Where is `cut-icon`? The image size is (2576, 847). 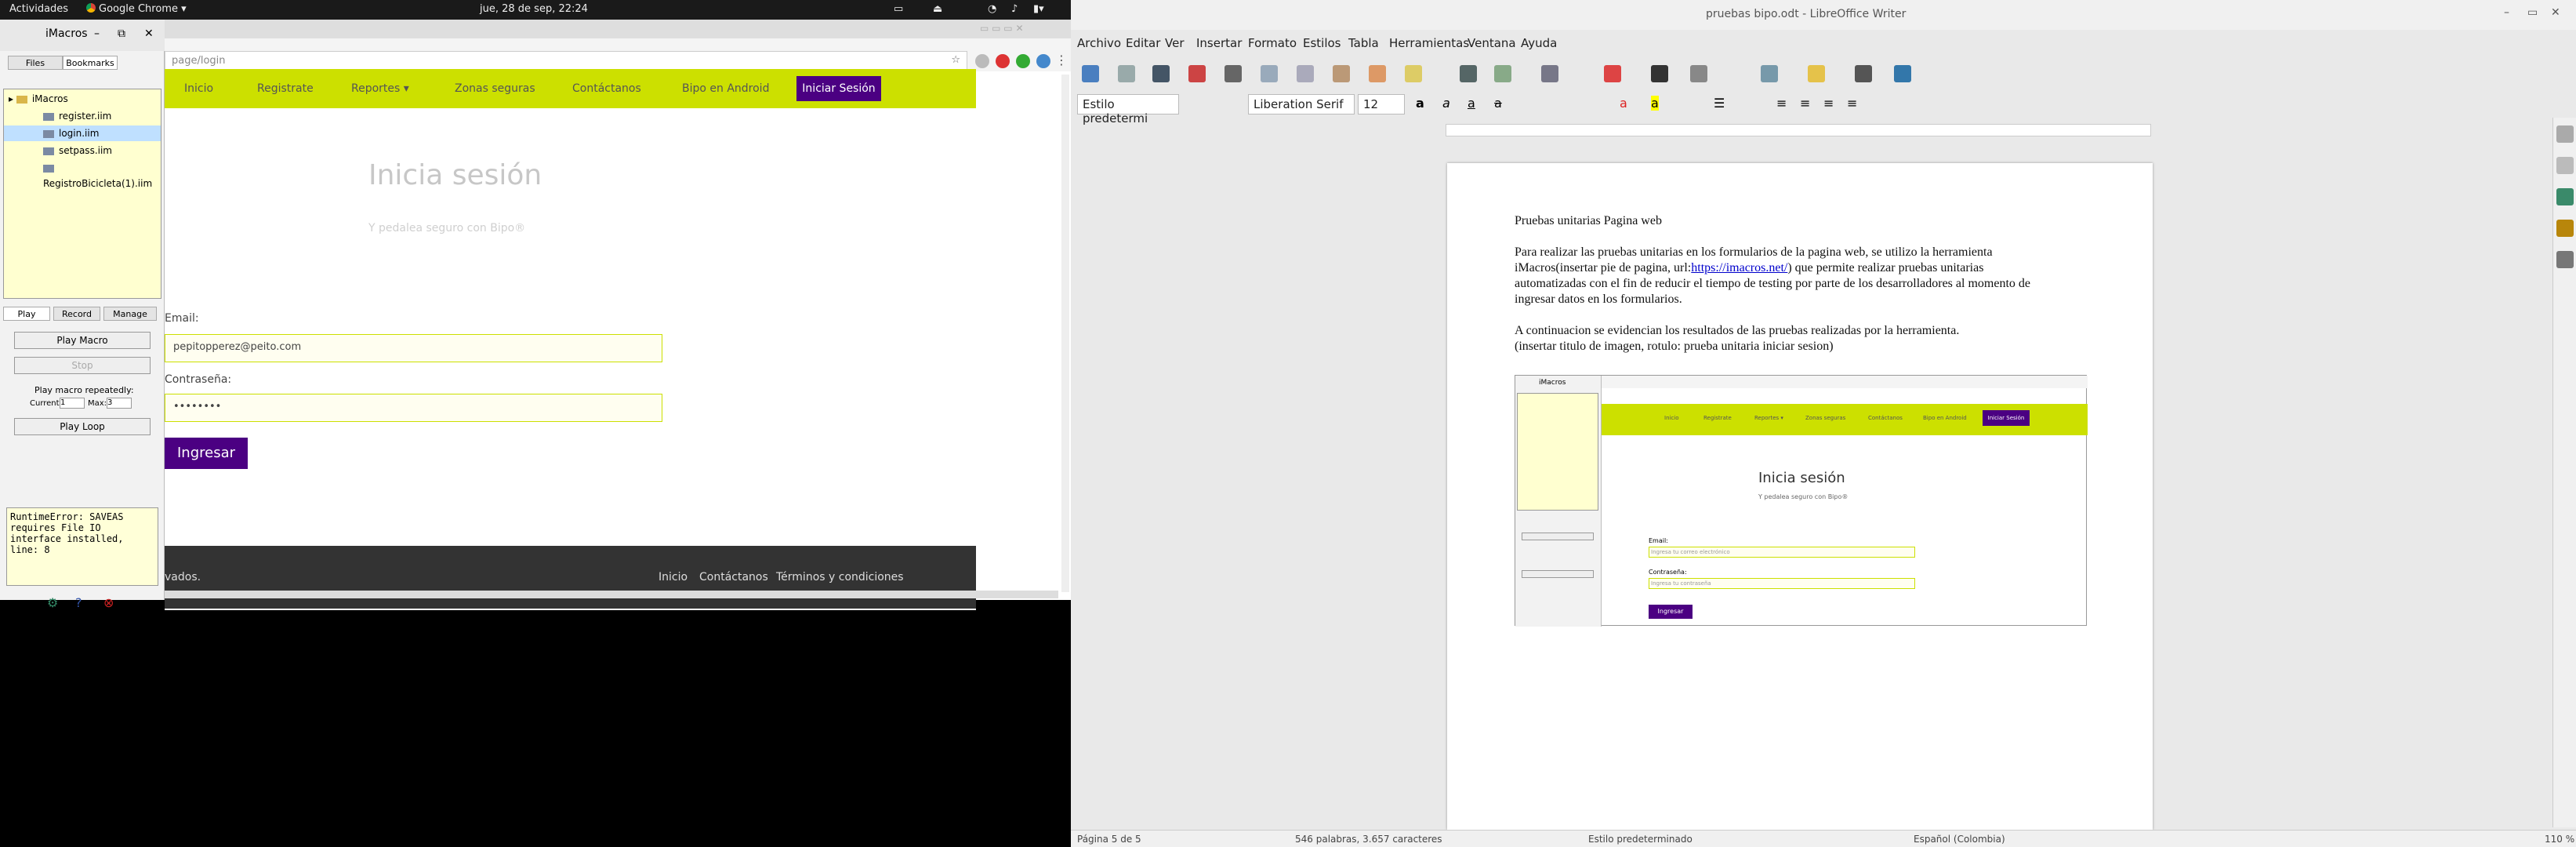 cut-icon is located at coordinates (1270, 73).